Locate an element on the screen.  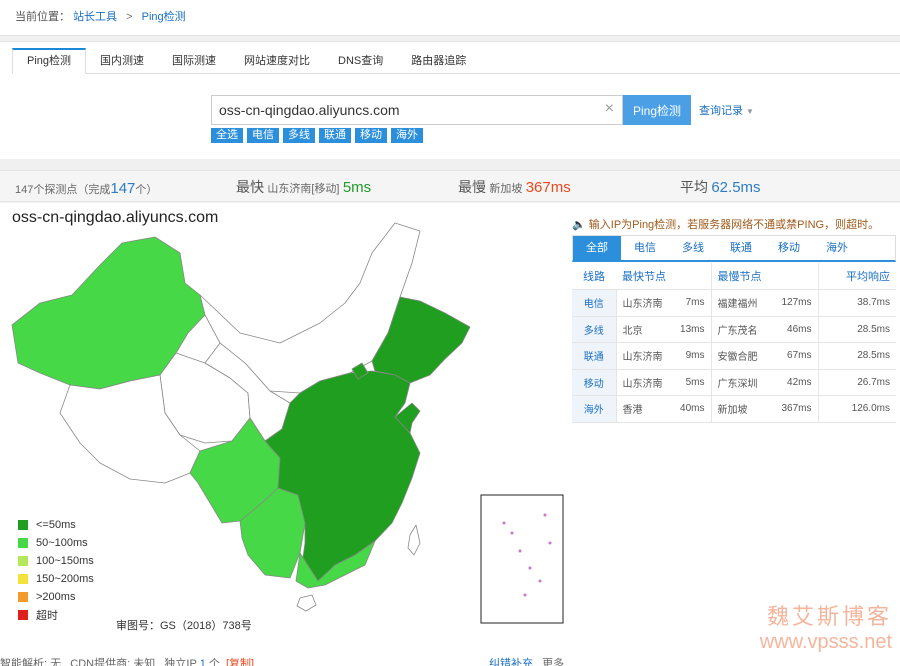
fastest-value: 5ms is located at coordinates (357, 187).